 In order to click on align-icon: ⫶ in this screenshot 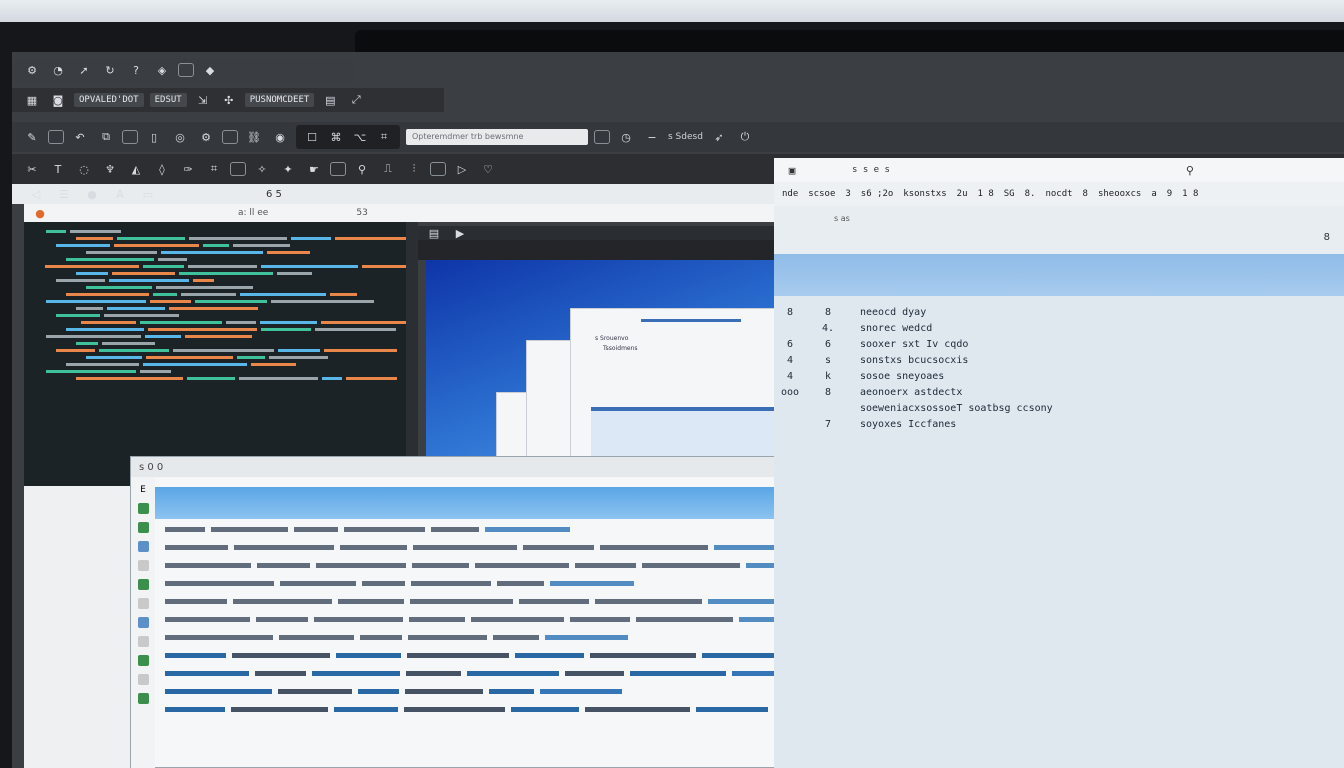, I will do `click(414, 169)`.